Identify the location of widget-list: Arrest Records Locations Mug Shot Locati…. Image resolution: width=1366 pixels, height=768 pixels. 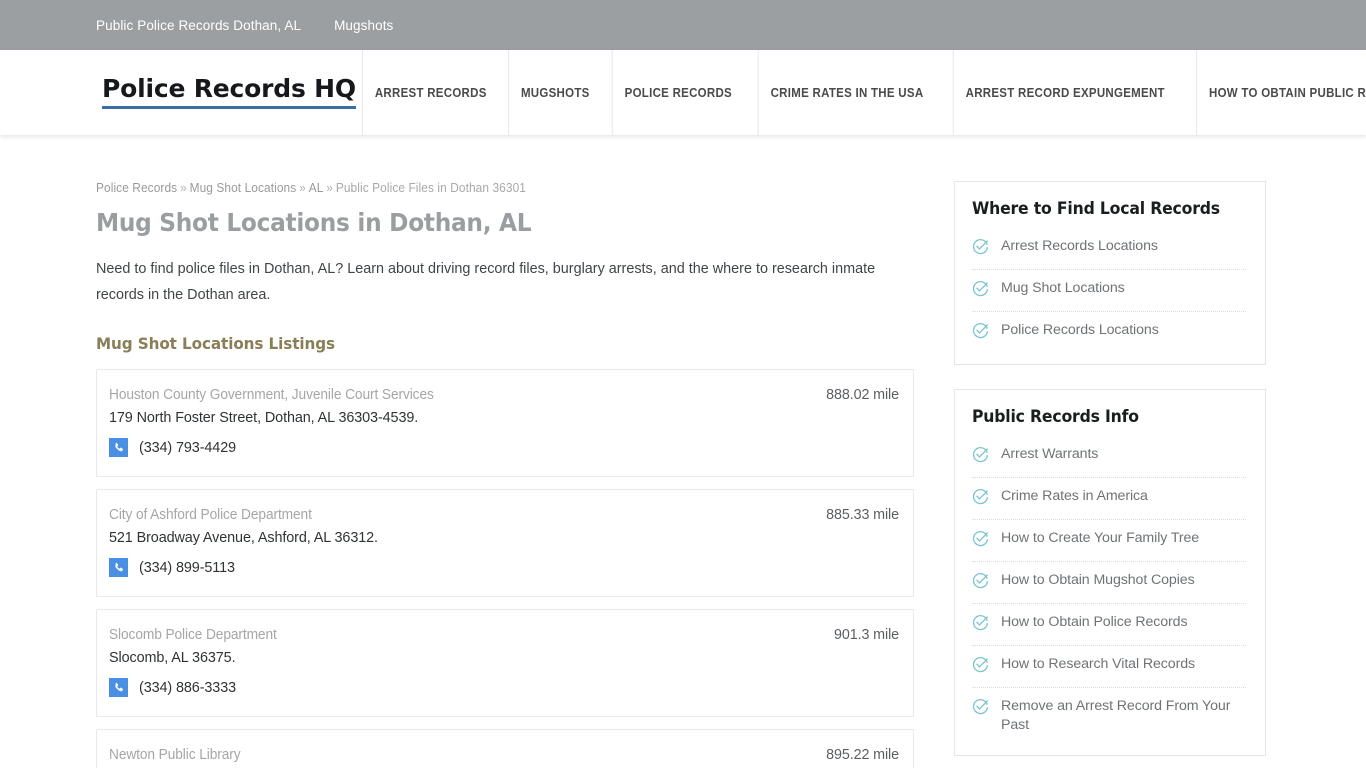
(1109, 290).